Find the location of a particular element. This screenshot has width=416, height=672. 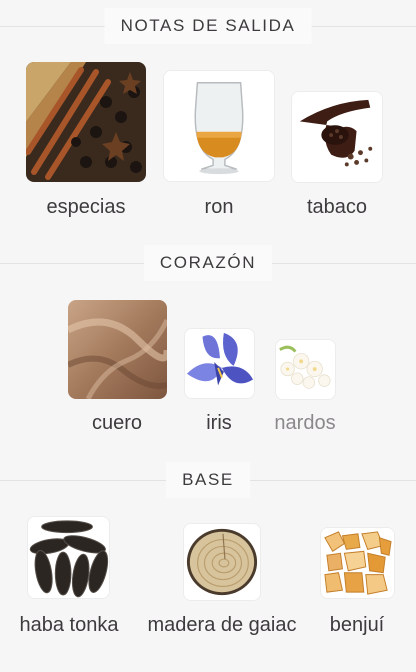

rum-glass-icon is located at coordinates (219, 126).